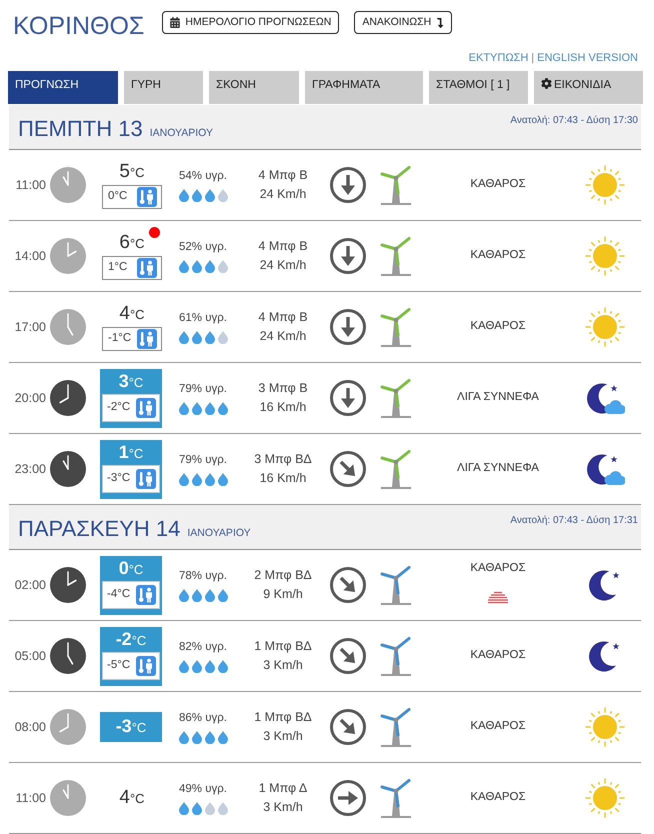  Describe the element at coordinates (364, 87) in the screenshot. I see `tab: ΓΡΑΦΗΜΑΤΑ` at that location.